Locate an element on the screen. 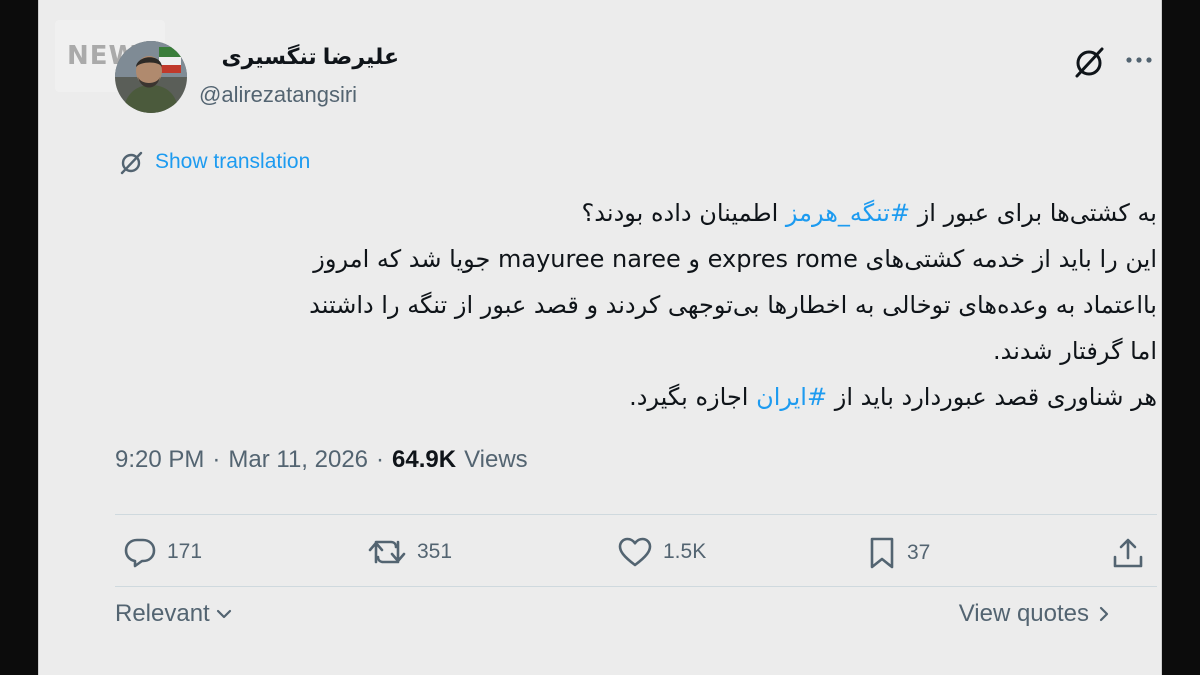  author-name-text: علیرضا تنگسیری is located at coordinates (310, 56).